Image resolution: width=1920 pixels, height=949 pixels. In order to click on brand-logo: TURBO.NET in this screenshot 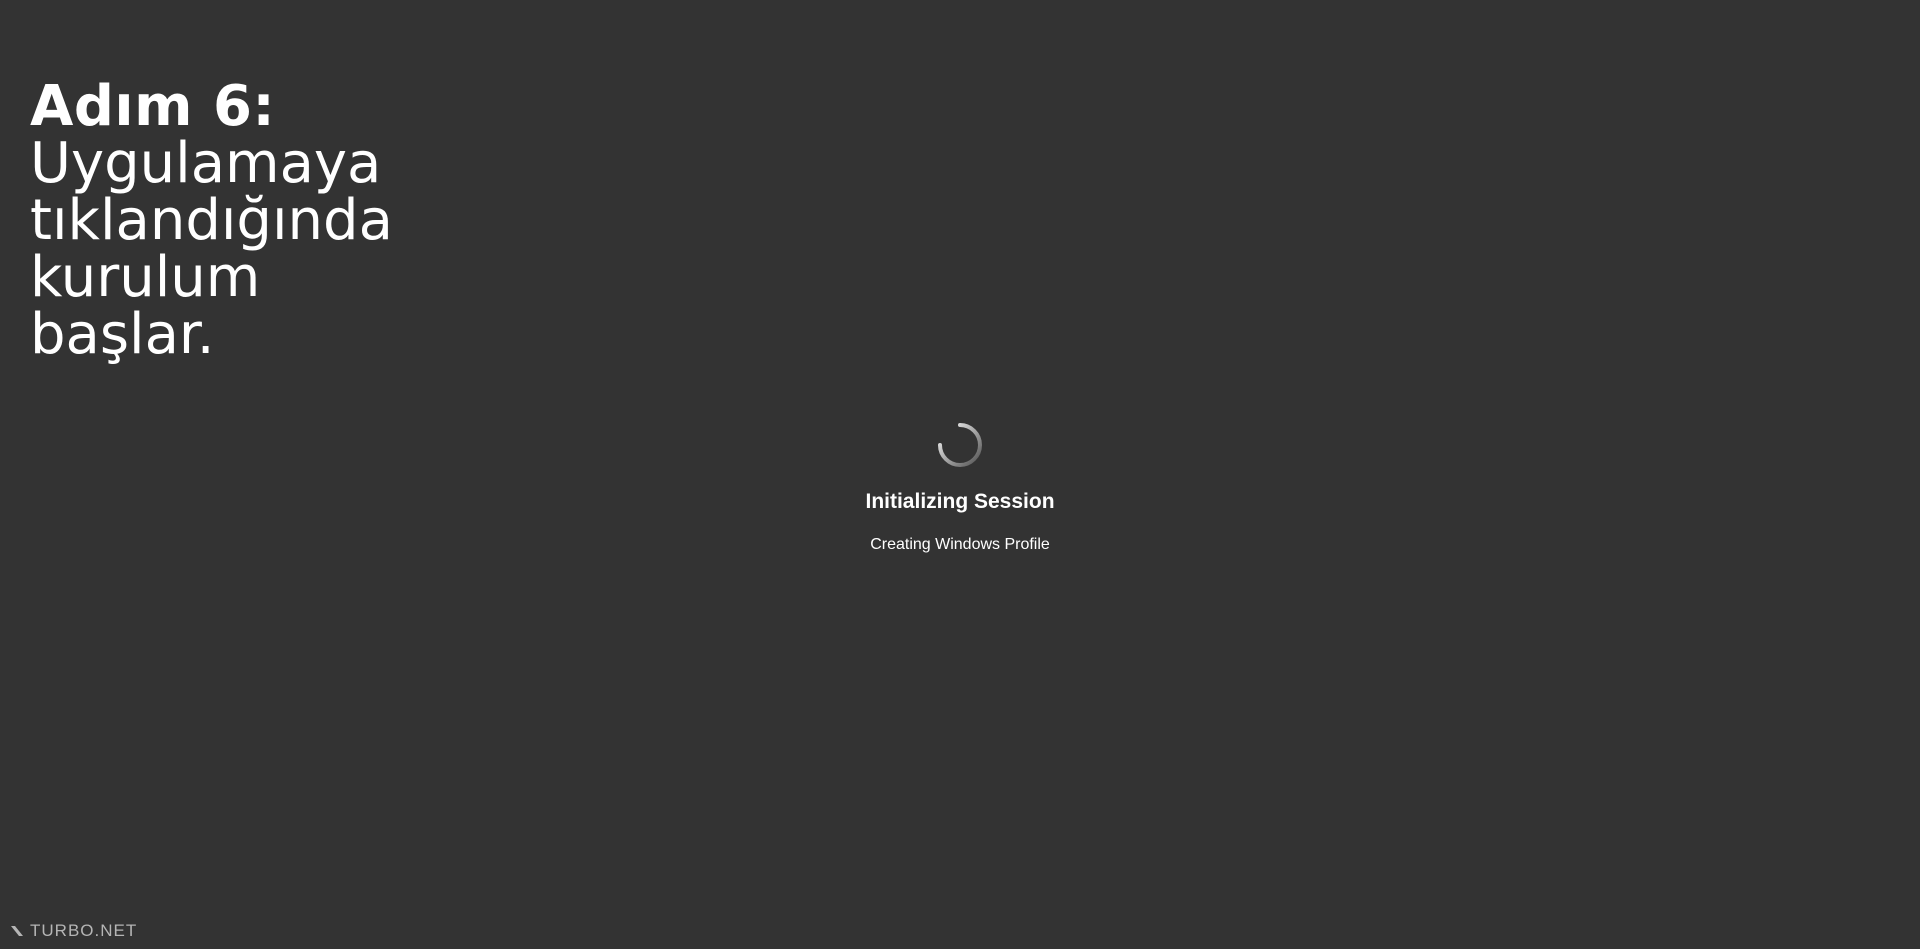, I will do `click(73, 931)`.